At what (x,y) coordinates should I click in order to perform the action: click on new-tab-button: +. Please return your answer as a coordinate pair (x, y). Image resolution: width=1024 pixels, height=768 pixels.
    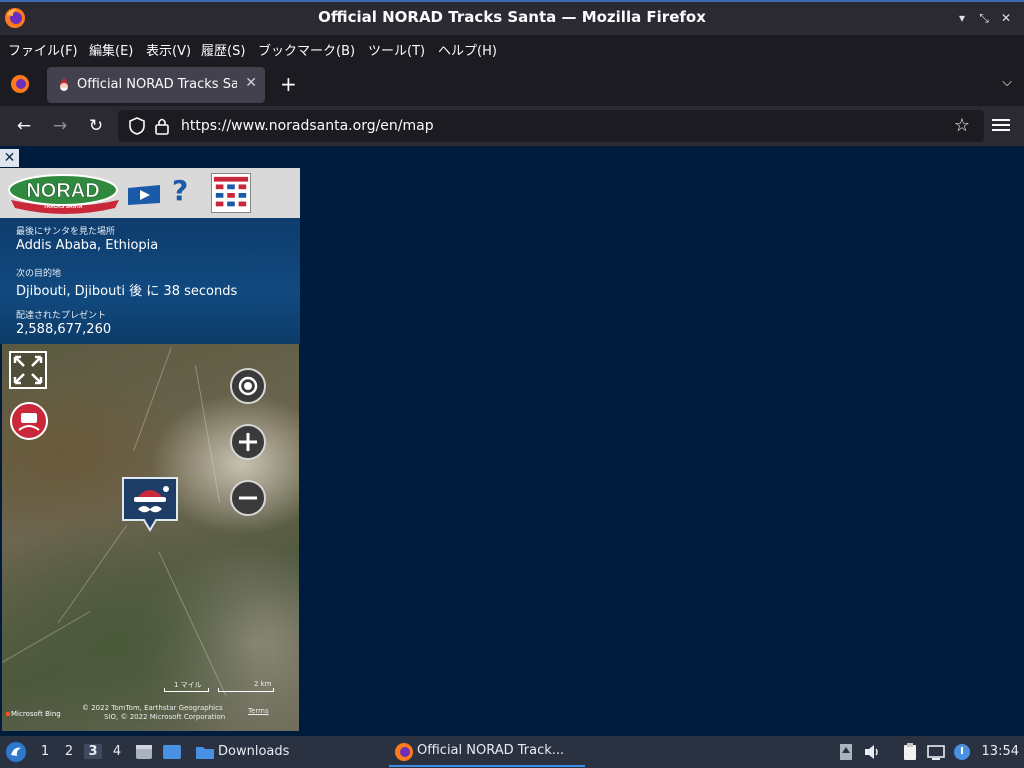
    Looking at the image, I should click on (288, 84).